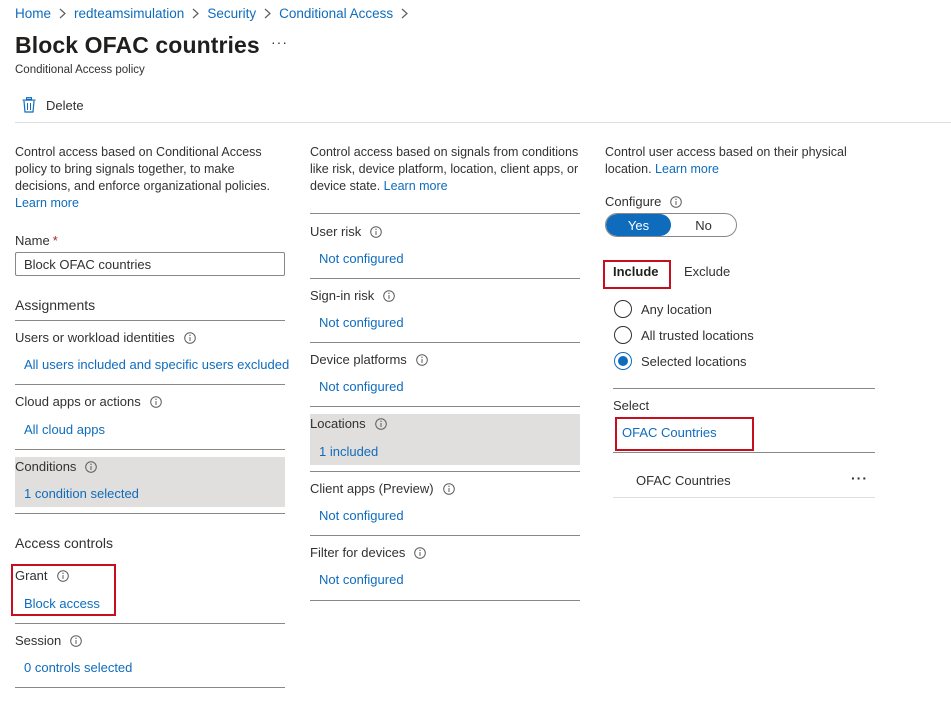  I want to click on conditions-value-link: 1 condition selected, so click(81, 493).